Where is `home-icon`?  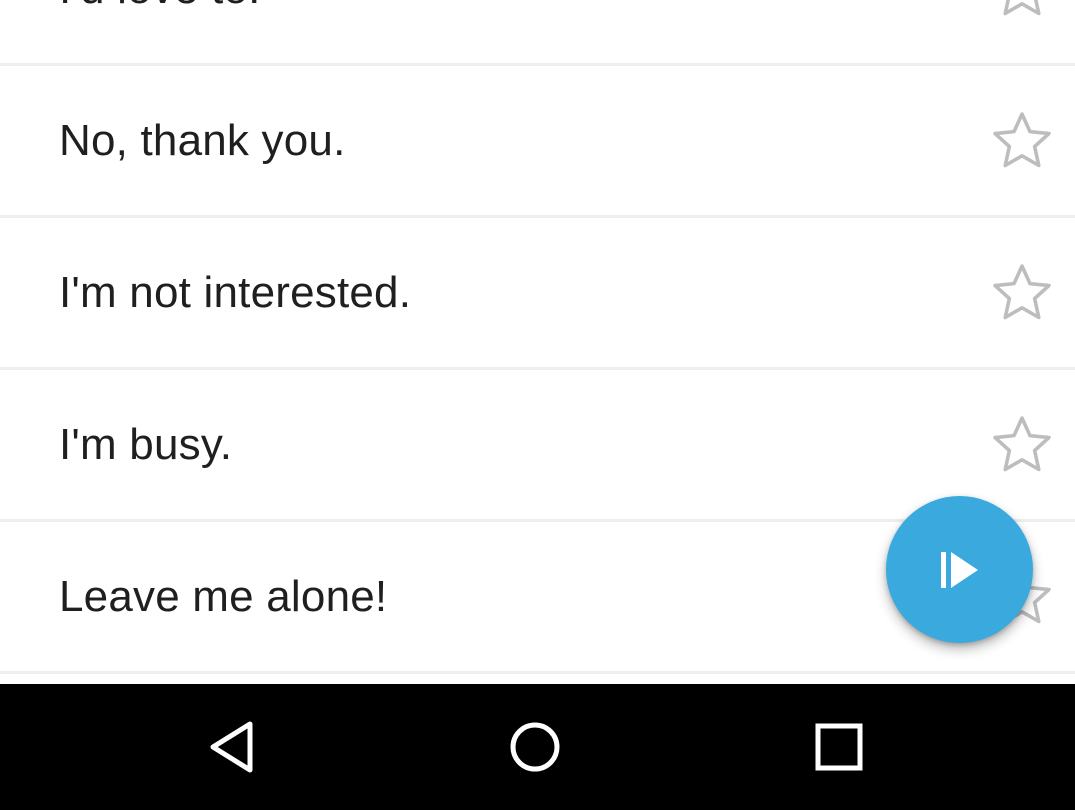 home-icon is located at coordinates (535, 747).